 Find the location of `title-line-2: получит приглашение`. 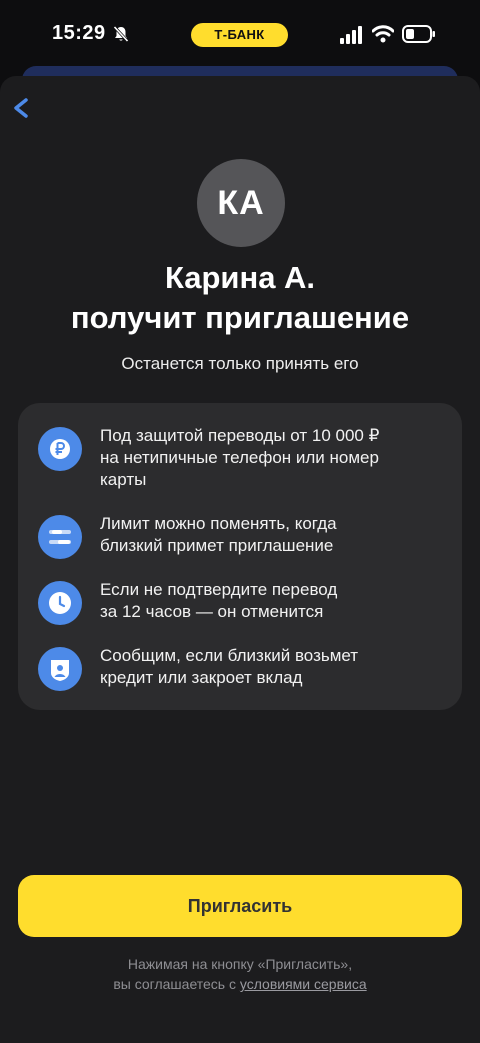

title-line-2: получит приглашение is located at coordinates (240, 317).